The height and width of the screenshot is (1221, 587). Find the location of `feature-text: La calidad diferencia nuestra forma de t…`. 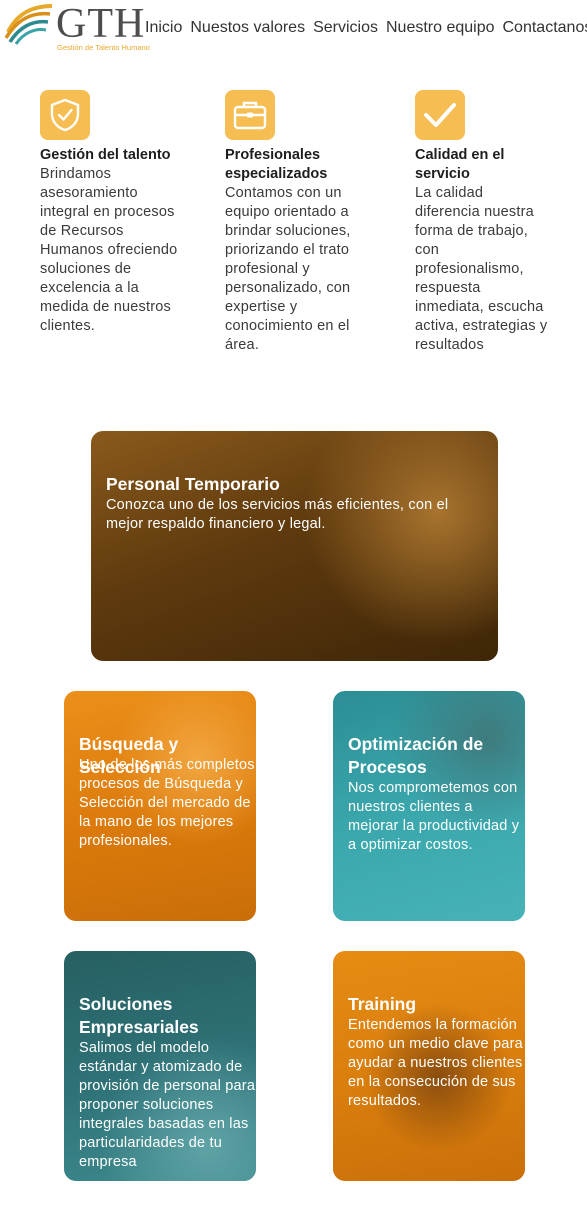

feature-text: La calidad diferencia nuestra forma de t… is located at coordinates (481, 269).